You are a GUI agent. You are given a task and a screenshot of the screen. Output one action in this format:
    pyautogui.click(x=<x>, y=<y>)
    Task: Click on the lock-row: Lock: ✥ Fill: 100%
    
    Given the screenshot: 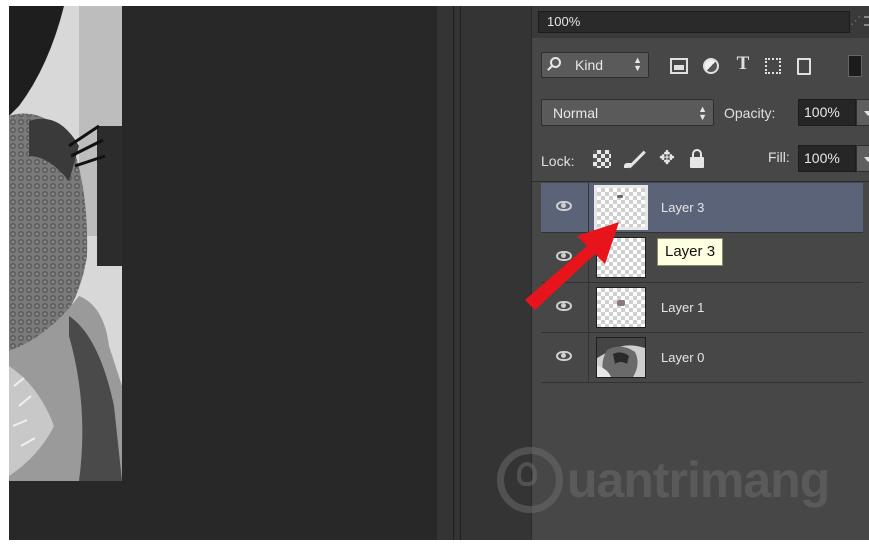 What is the action you would take?
    pyautogui.click(x=700, y=159)
    